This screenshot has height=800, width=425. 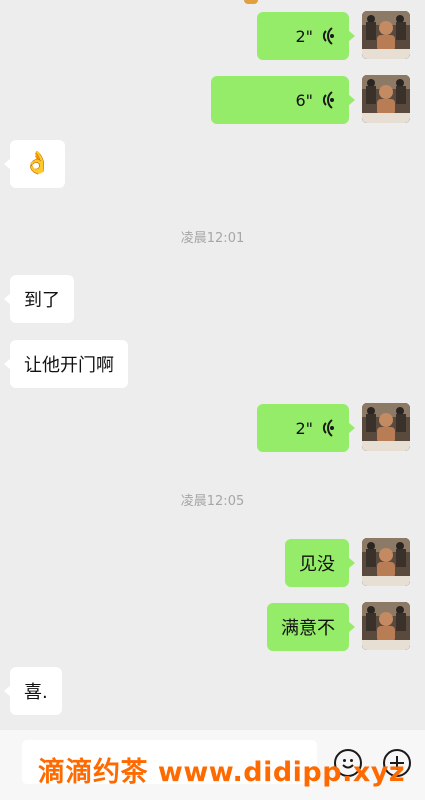 What do you see at coordinates (212, 692) in the screenshot?
I see `message-row: 喜.` at bounding box center [212, 692].